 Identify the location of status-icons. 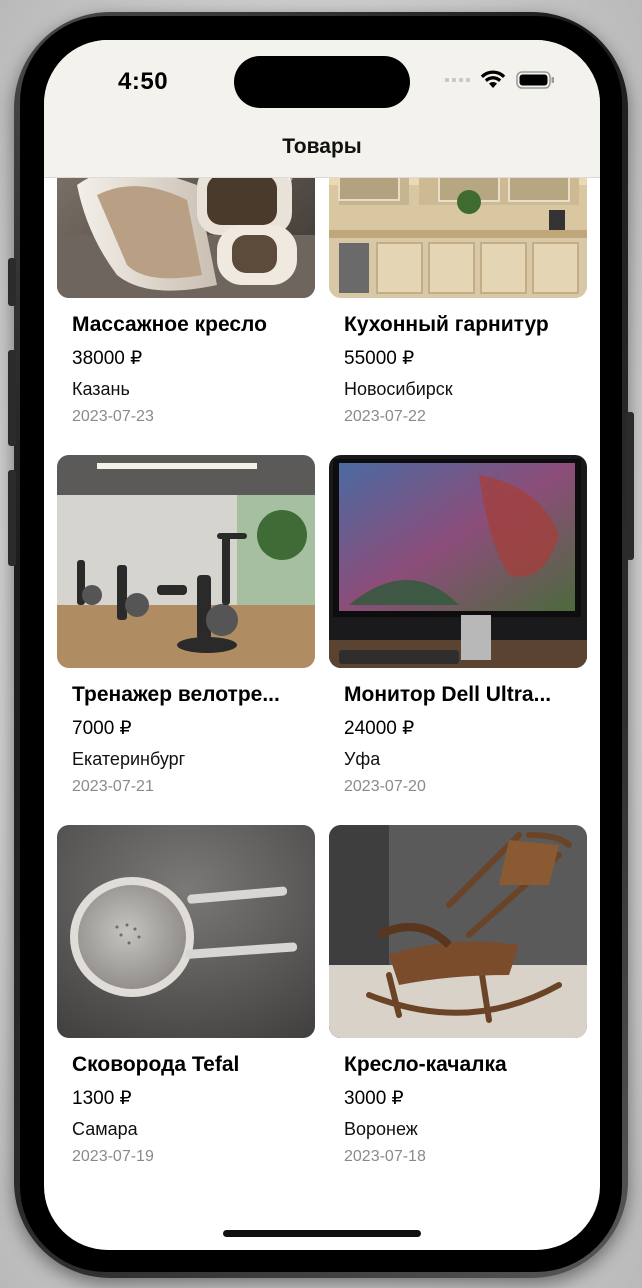
(500, 80).